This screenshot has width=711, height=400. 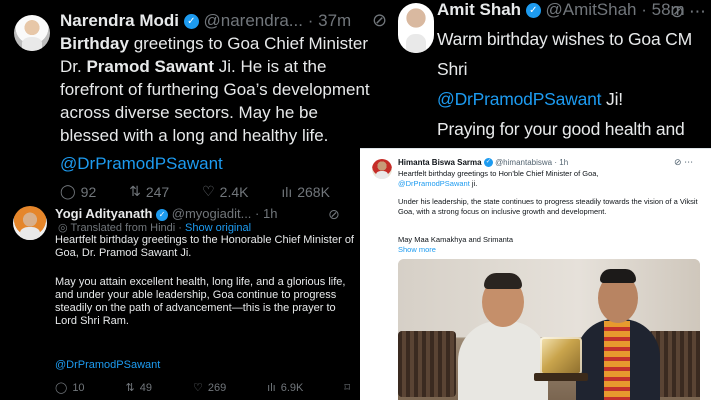 I want to click on text-bold-birthday: Birthday, so click(x=94, y=43).